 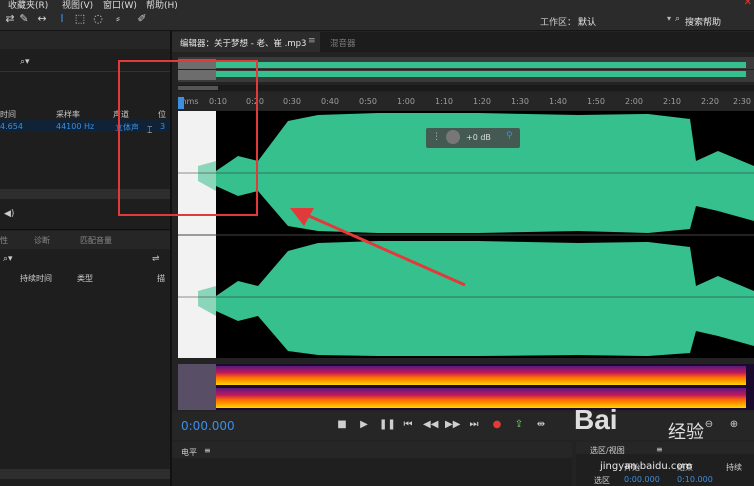 What do you see at coordinates (734, 467) in the screenshot?
I see `col-duration: 持续` at bounding box center [734, 467].